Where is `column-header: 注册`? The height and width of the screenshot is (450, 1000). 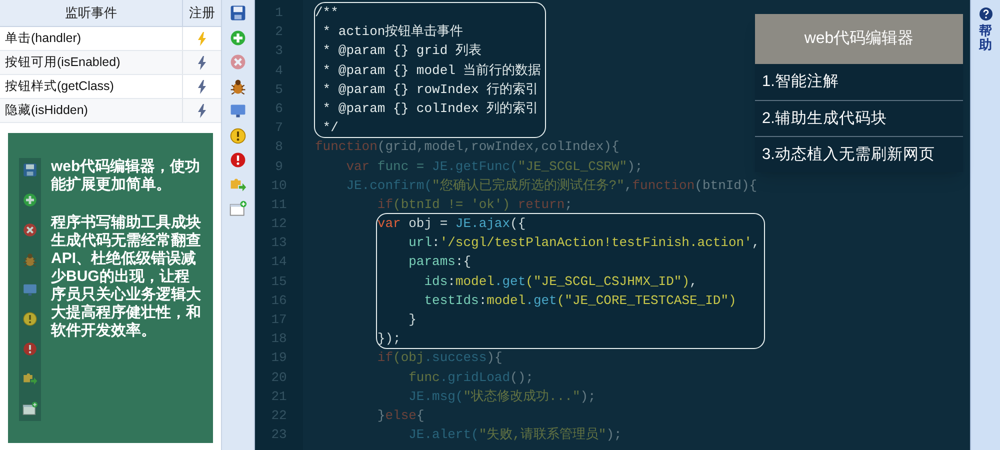 column-header: 注册 is located at coordinates (202, 13).